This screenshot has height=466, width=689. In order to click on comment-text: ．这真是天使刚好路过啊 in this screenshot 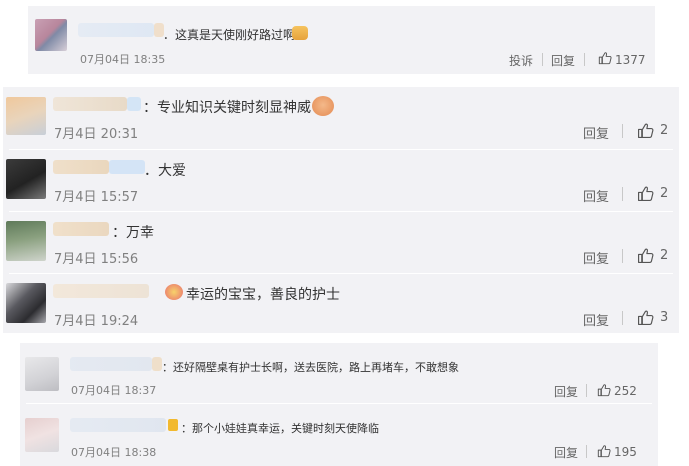, I will do `click(229, 35)`.